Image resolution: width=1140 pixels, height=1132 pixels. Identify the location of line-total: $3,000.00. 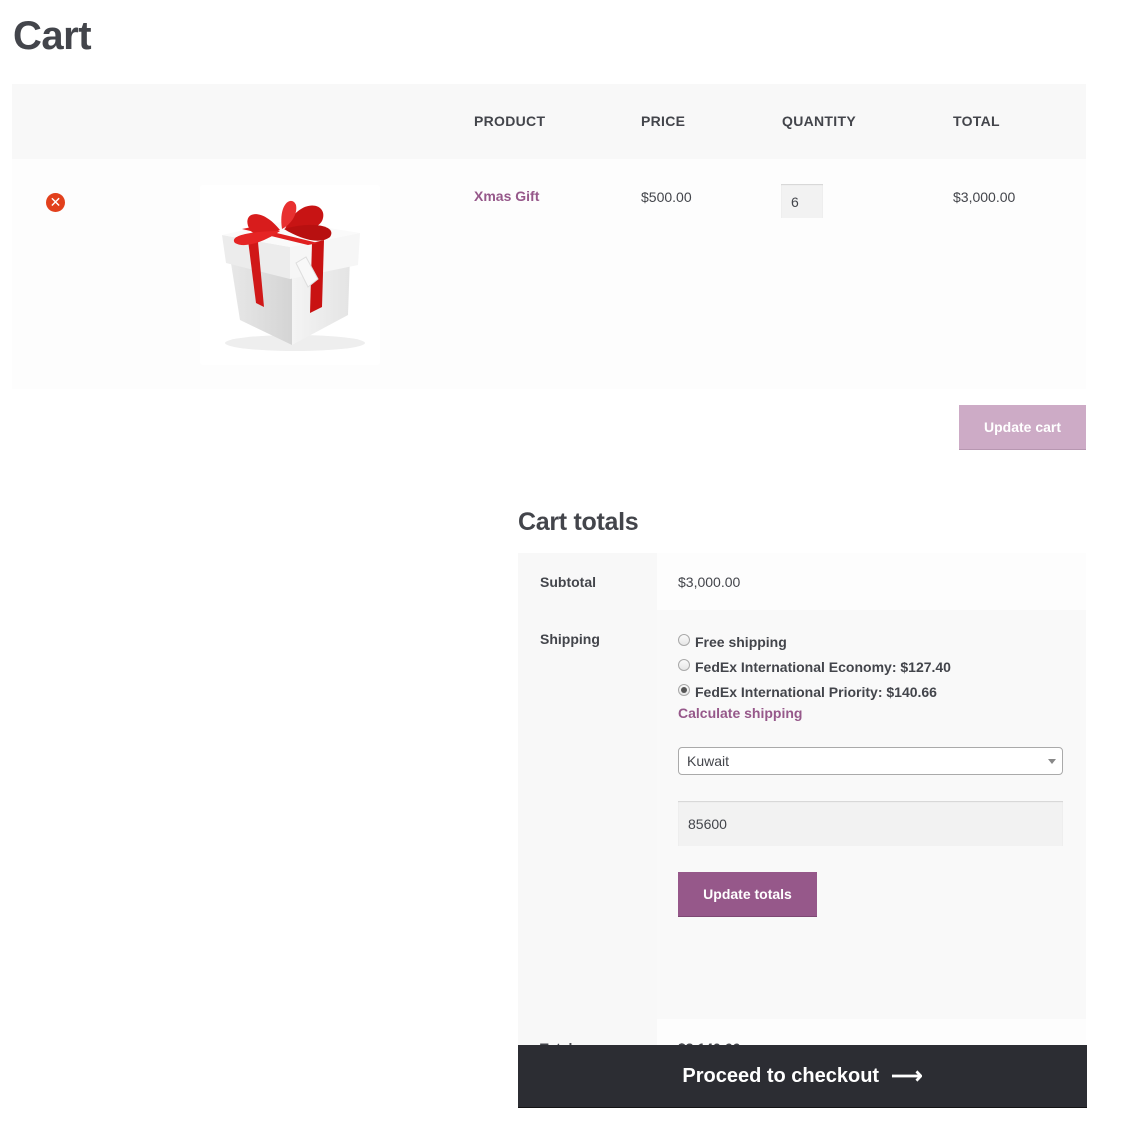
(984, 197).